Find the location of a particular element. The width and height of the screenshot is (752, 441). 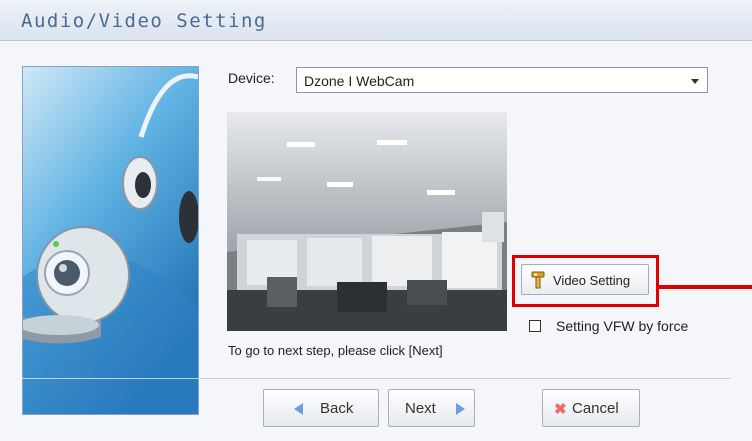

arrow-left-icon is located at coordinates (298, 409).